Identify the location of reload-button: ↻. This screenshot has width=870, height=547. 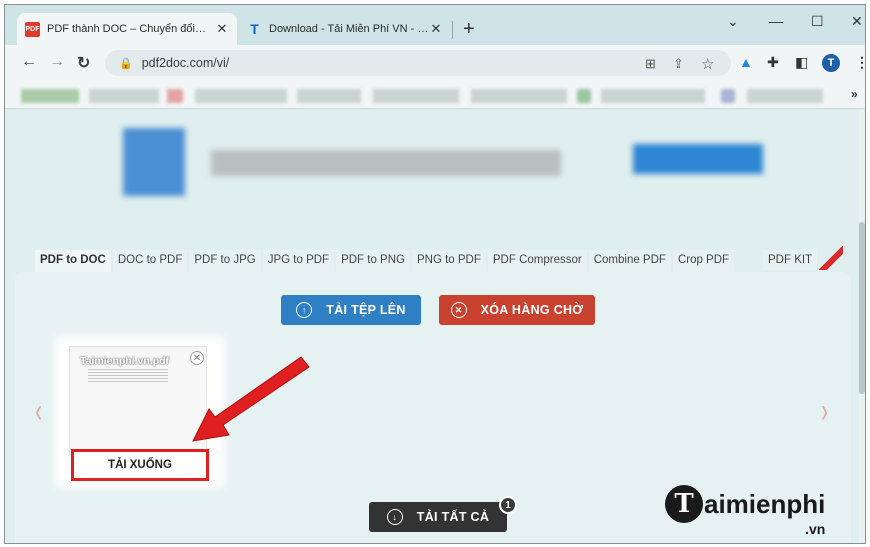
(83, 63).